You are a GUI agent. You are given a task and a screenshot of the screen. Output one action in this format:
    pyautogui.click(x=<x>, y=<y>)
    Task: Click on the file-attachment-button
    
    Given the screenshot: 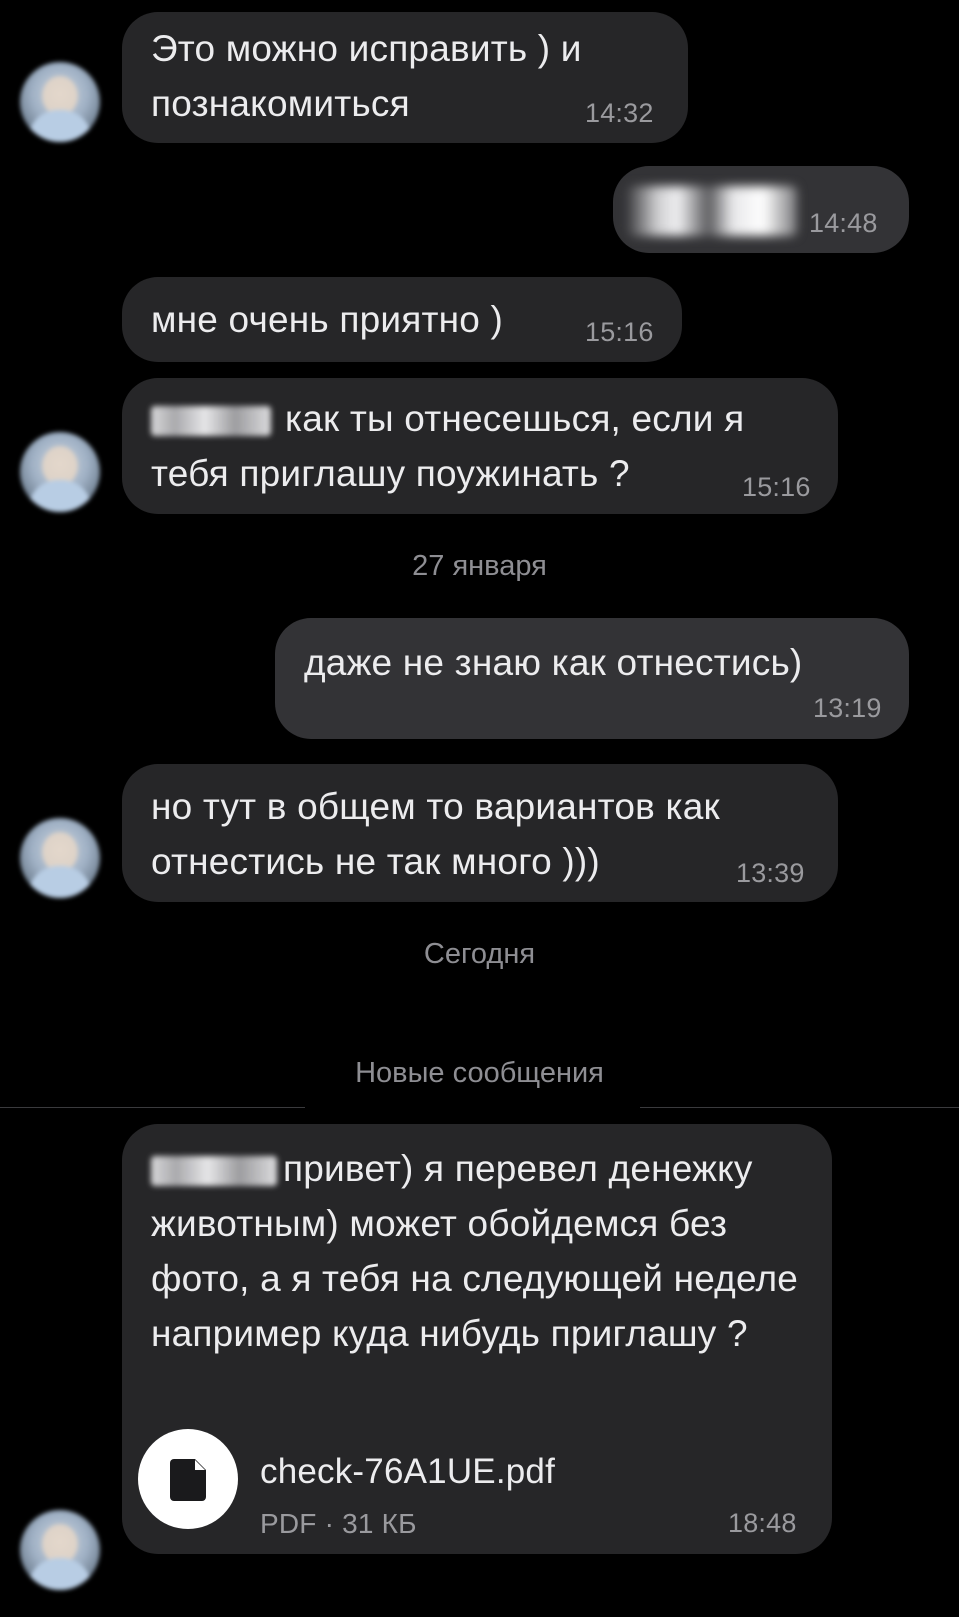 What is the action you would take?
    pyautogui.click(x=188, y=1479)
    